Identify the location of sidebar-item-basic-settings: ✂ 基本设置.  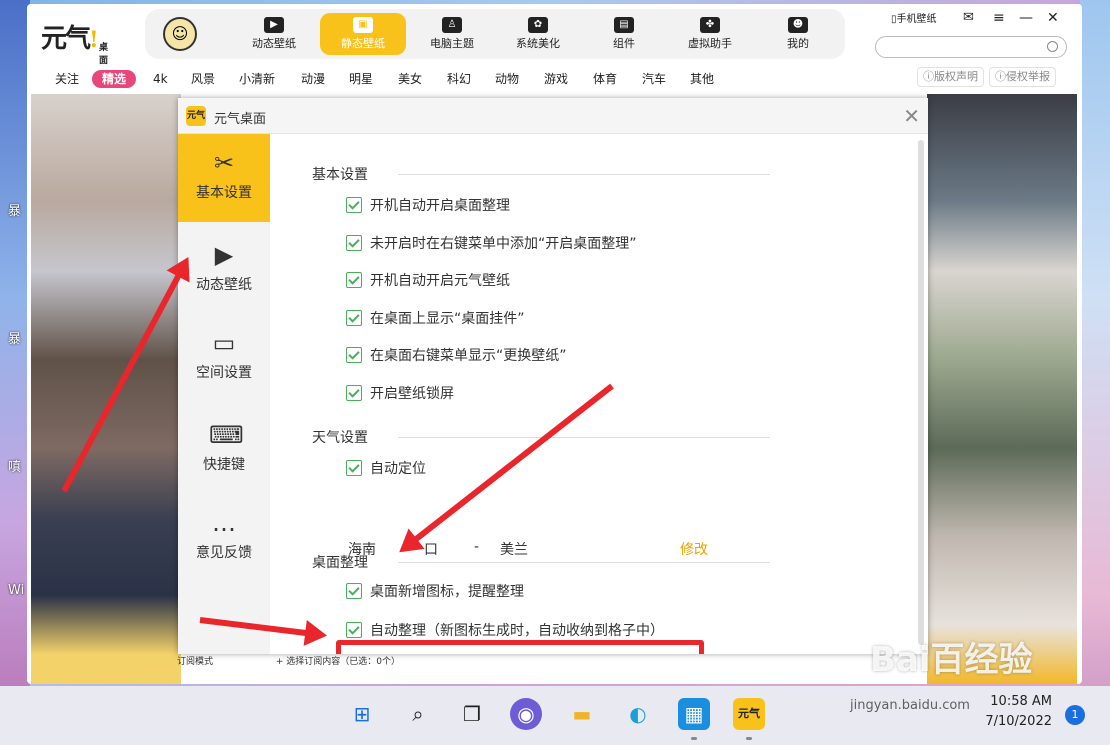
(224, 178).